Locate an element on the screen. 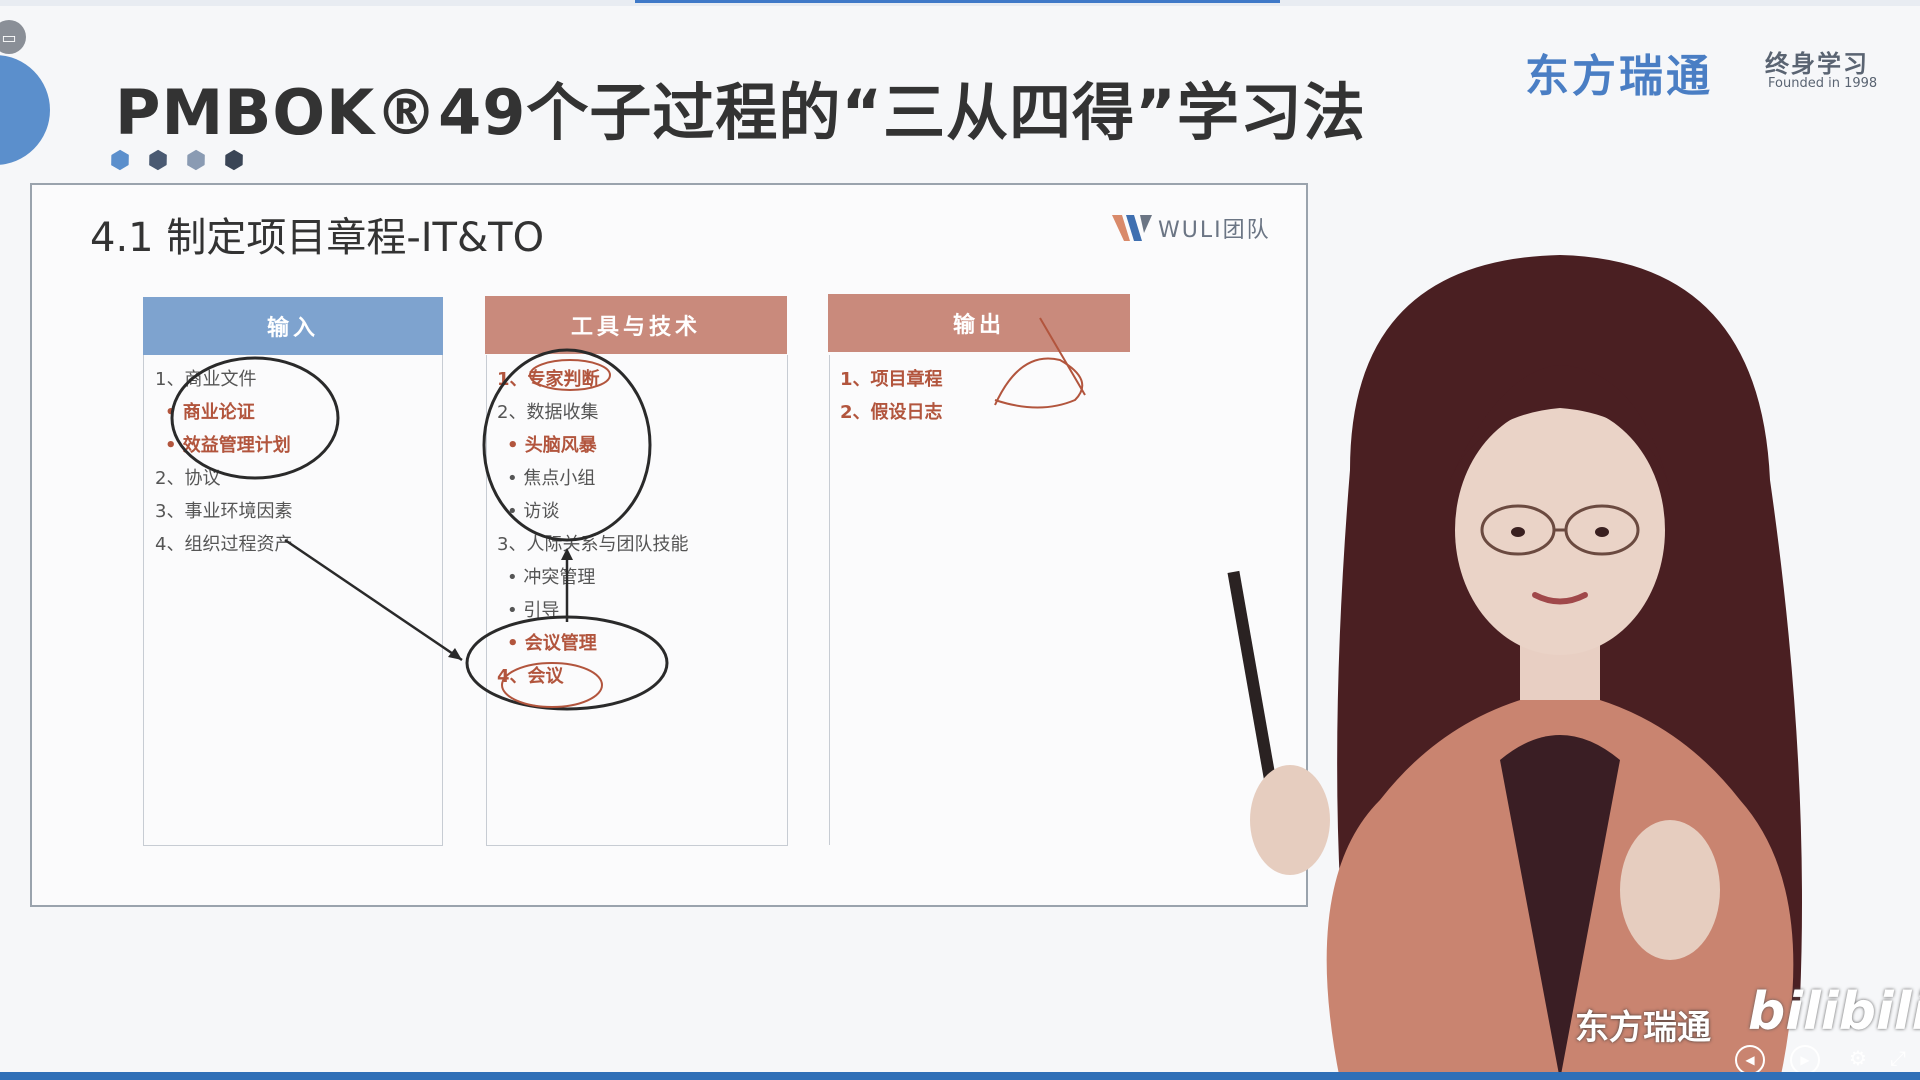 This screenshot has width=1920, height=1080. list-item: • 访谈 is located at coordinates (533, 511).